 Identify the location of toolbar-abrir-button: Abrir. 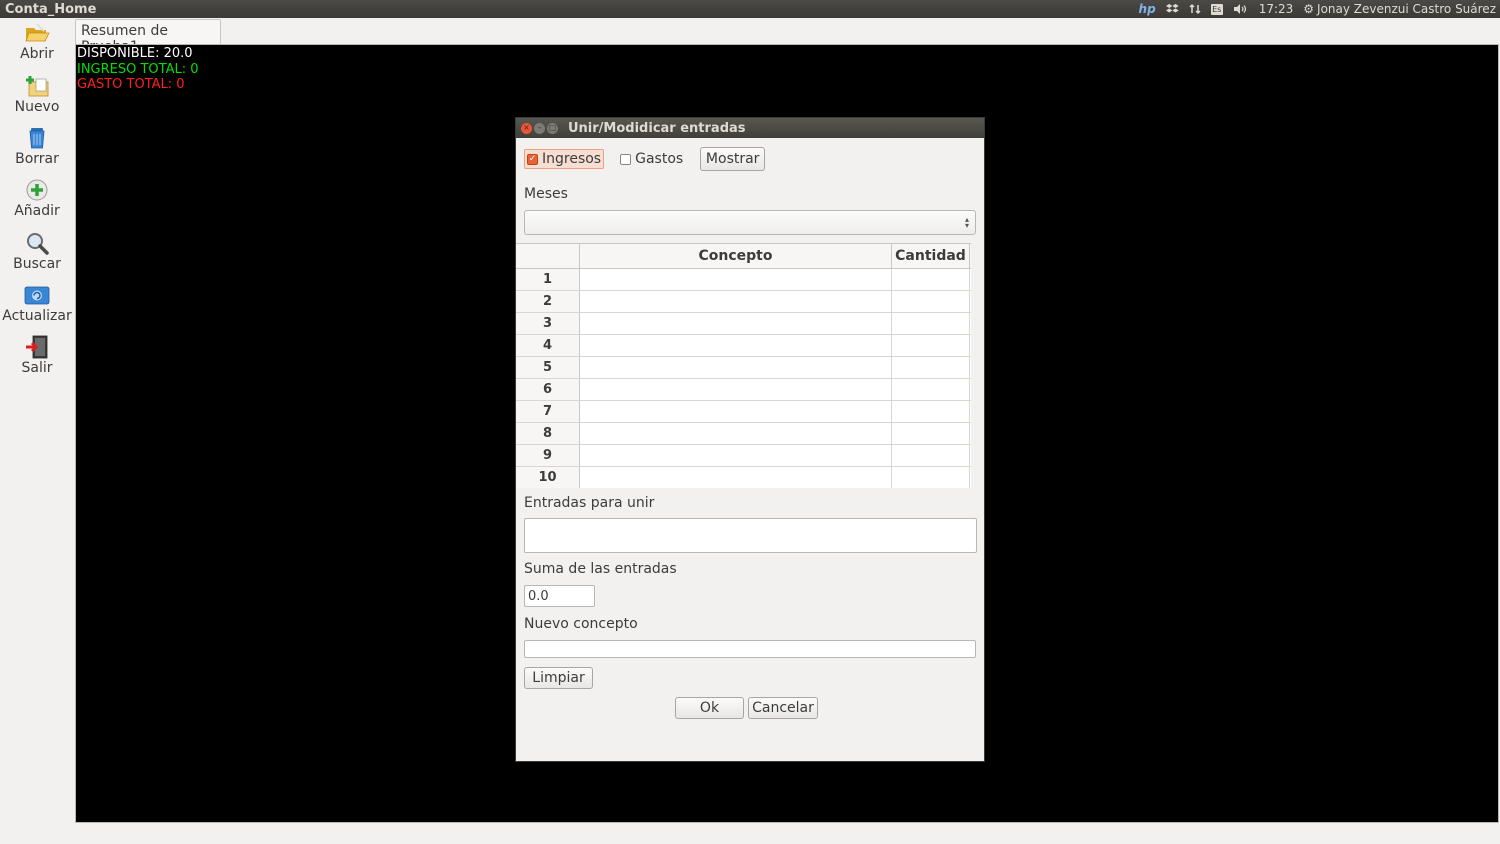
(37, 46).